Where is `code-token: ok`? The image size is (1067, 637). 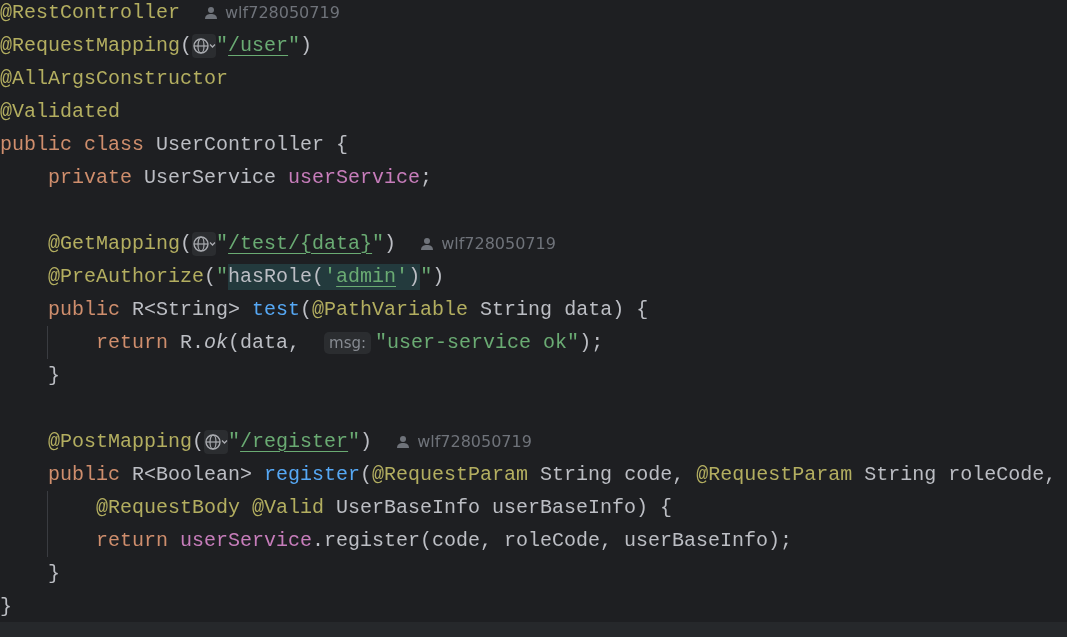
code-token: ok is located at coordinates (216, 342).